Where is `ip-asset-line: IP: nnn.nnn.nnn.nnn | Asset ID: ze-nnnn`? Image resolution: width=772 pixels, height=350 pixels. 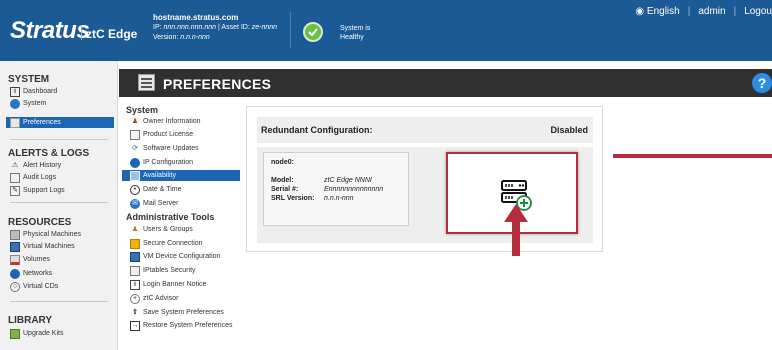 ip-asset-line: IP: nnn.nnn.nnn.nnn | Asset ID: ze-nnnn is located at coordinates (215, 27).